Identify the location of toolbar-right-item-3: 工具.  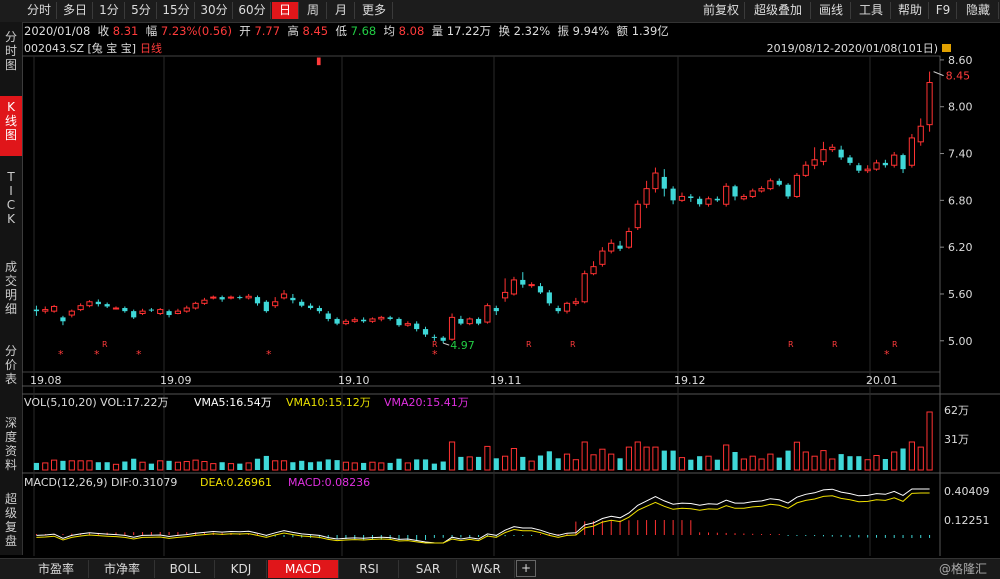
(871, 10).